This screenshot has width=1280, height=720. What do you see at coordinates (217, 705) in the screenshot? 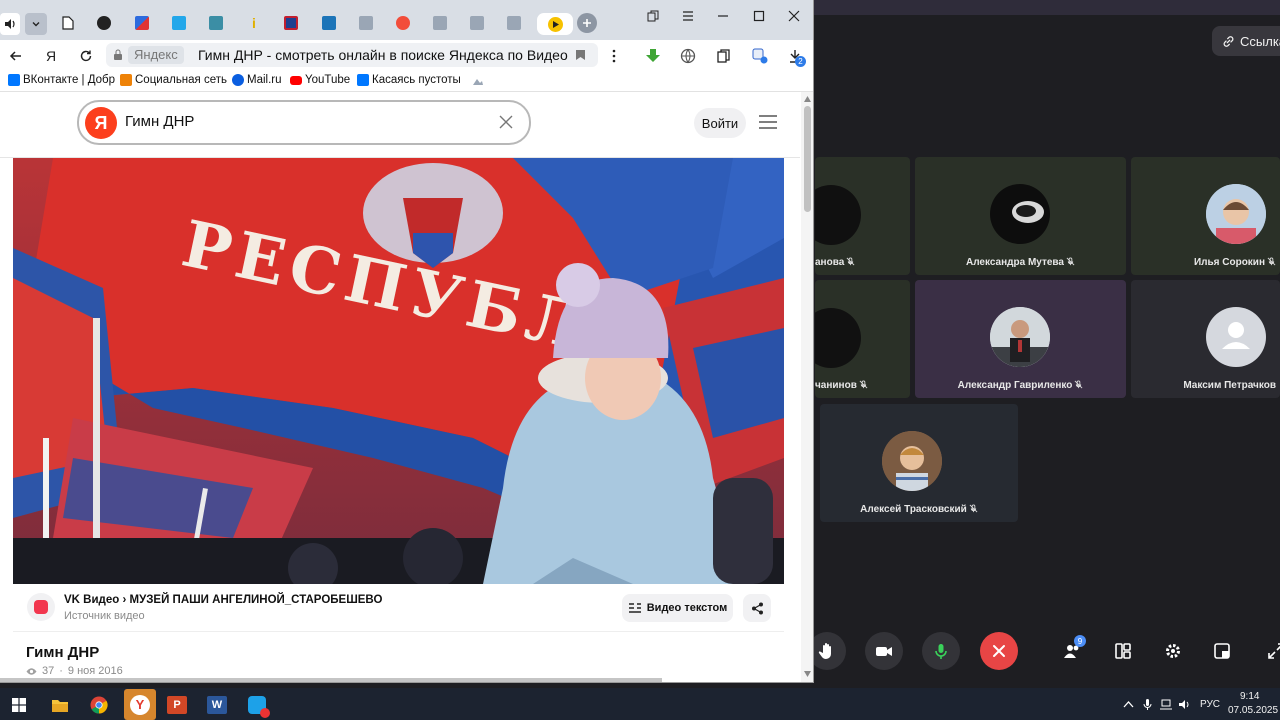
I see `taskbar-word: W` at bounding box center [217, 705].